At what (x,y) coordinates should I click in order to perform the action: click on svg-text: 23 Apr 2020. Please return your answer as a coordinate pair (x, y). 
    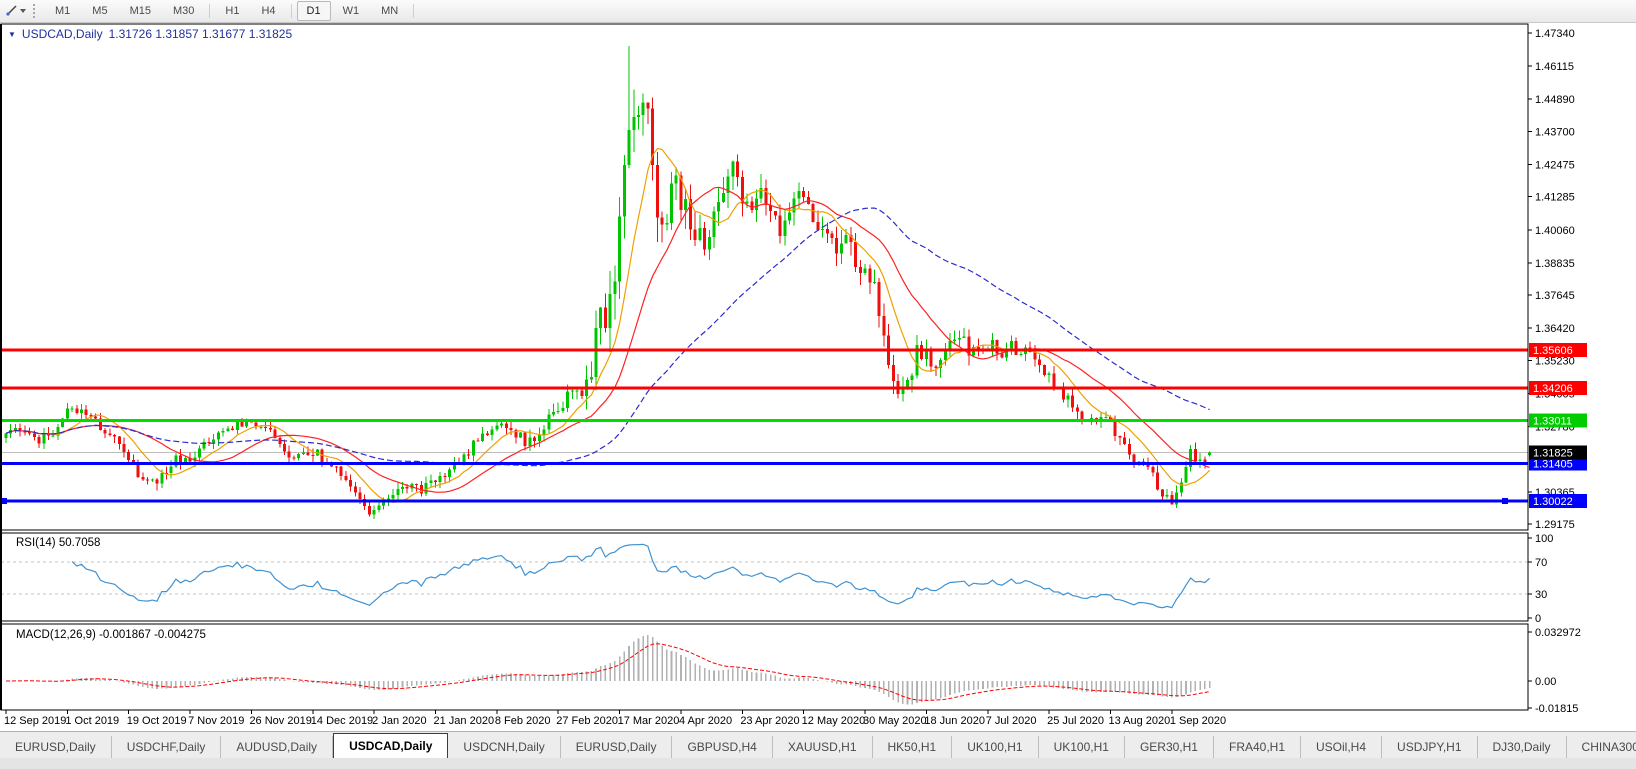
    Looking at the image, I should click on (769, 721).